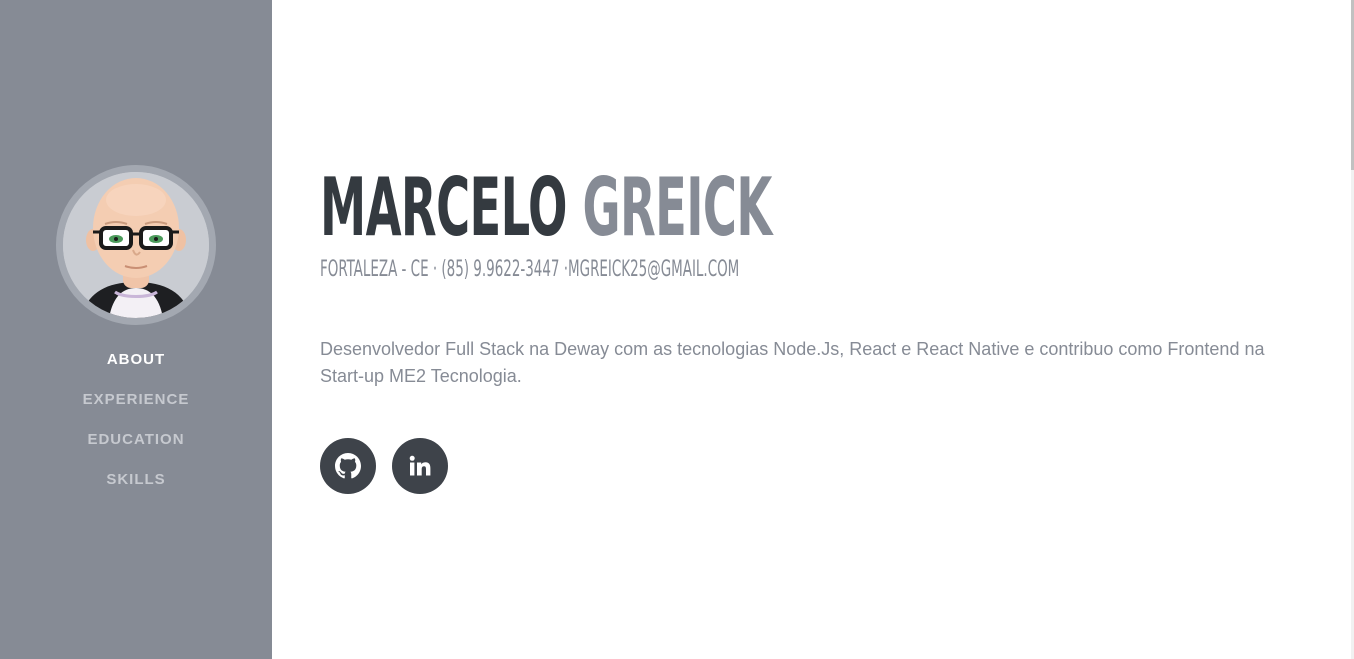  What do you see at coordinates (136, 400) in the screenshot?
I see `nav-item-experience: EXPERIENCE` at bounding box center [136, 400].